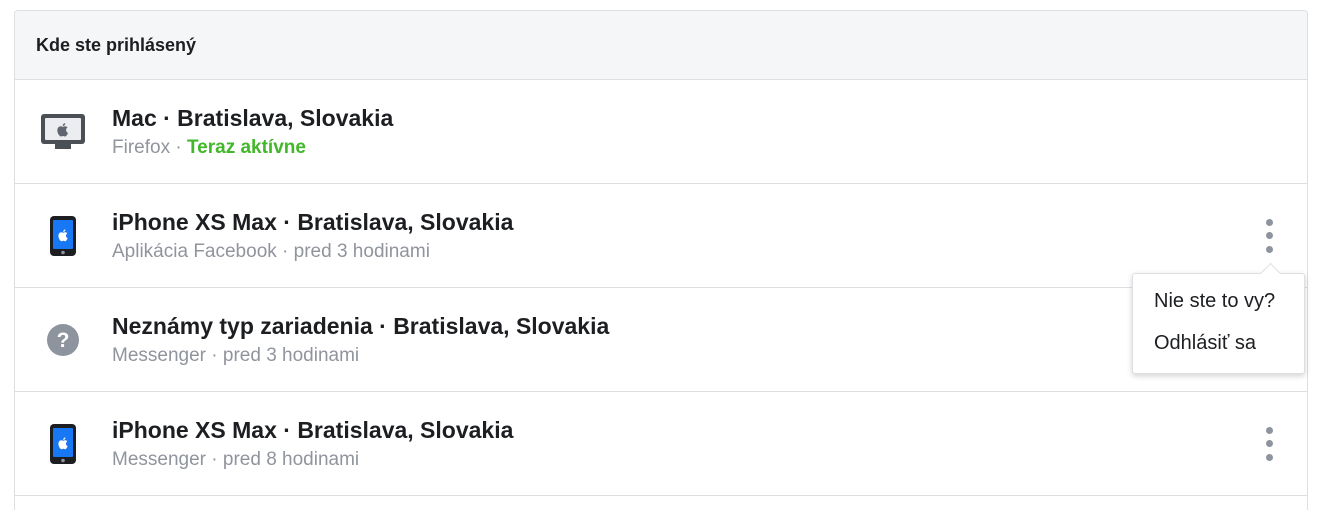 This screenshot has width=1328, height=510. I want to click on panel-title: Kde ste prihlásený, so click(116, 44).